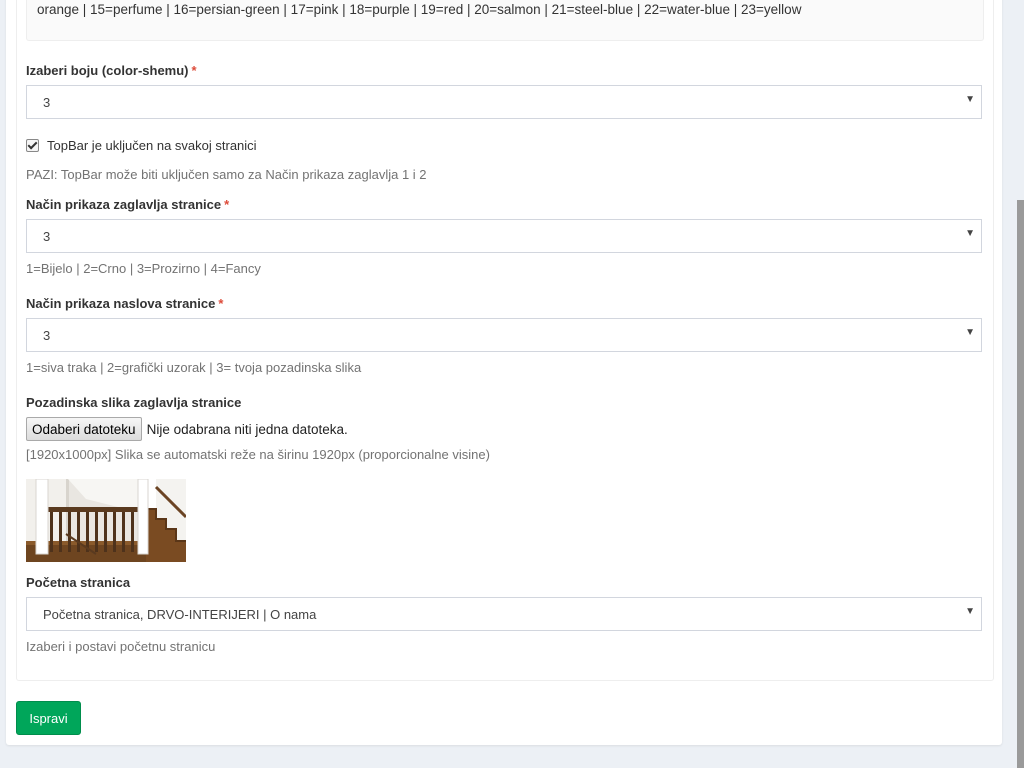  I want to click on color-scheme-value: 3, so click(47, 102).